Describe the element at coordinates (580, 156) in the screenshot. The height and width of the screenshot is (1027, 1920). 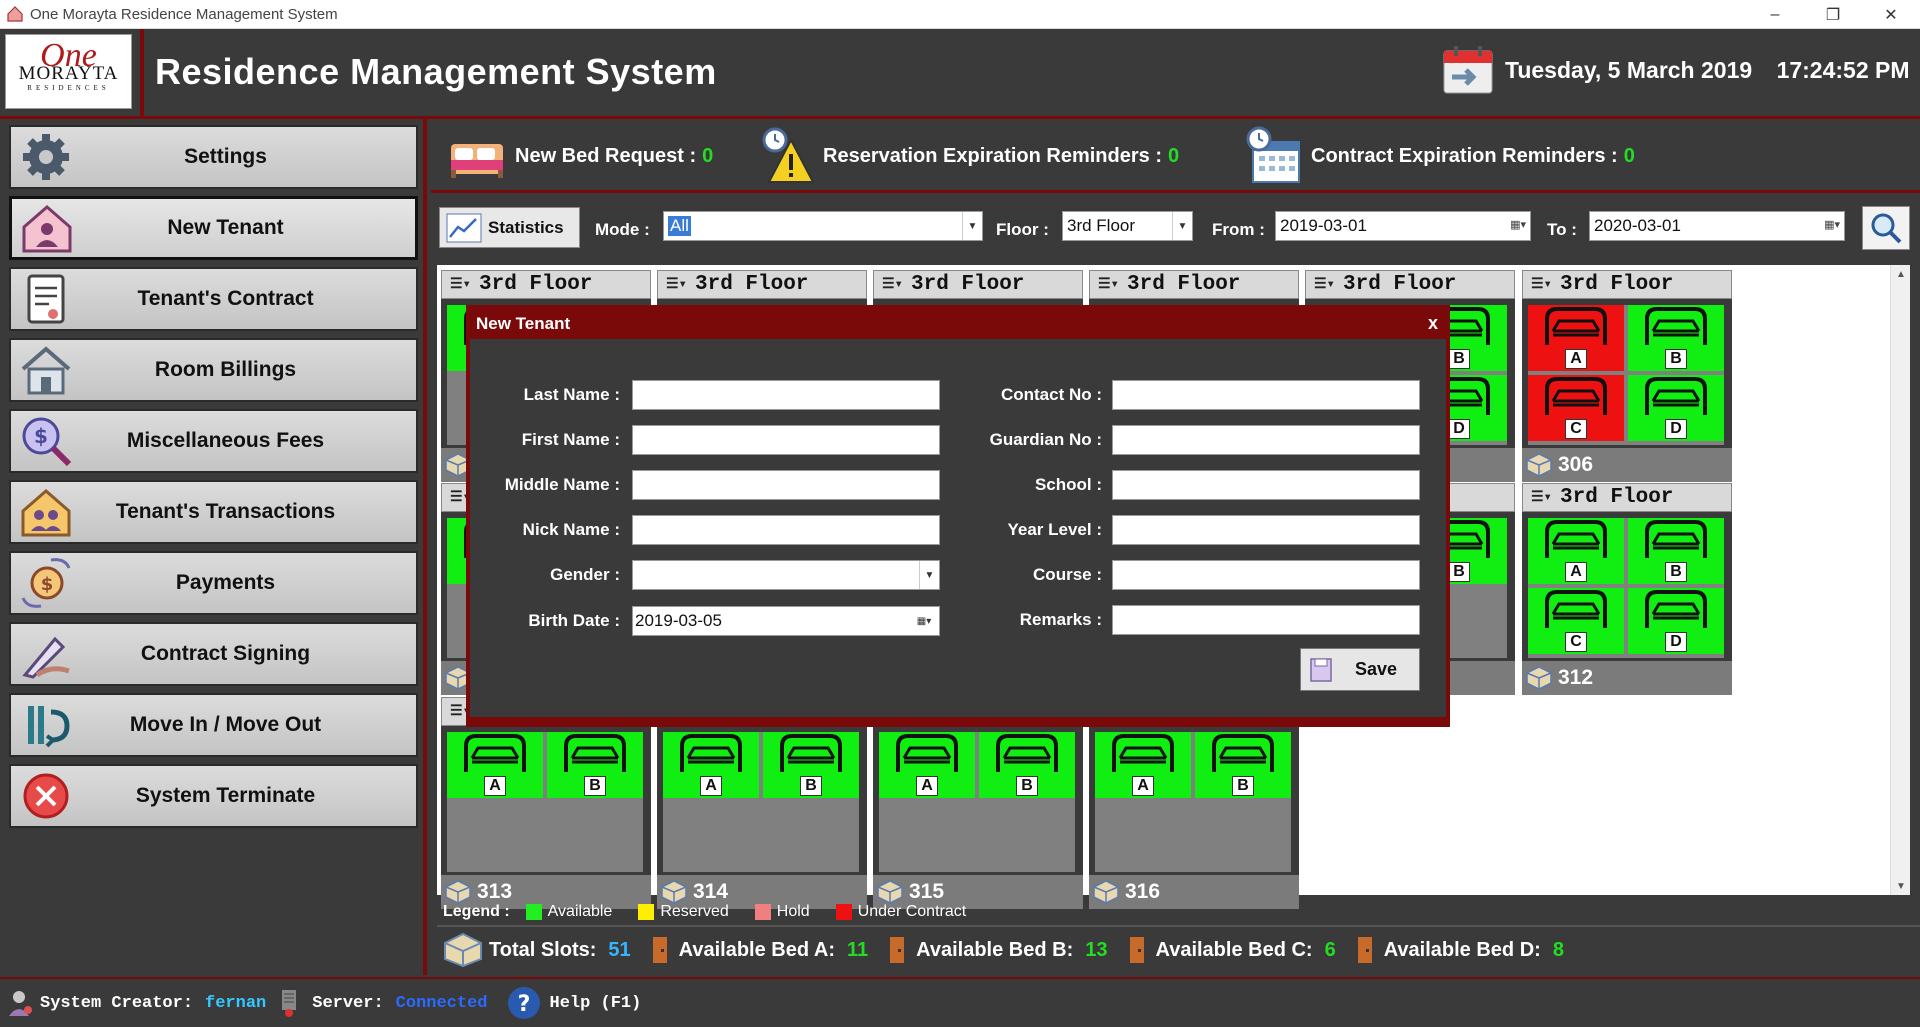
I see `new-bed-request: New Bed Request : 0` at that location.